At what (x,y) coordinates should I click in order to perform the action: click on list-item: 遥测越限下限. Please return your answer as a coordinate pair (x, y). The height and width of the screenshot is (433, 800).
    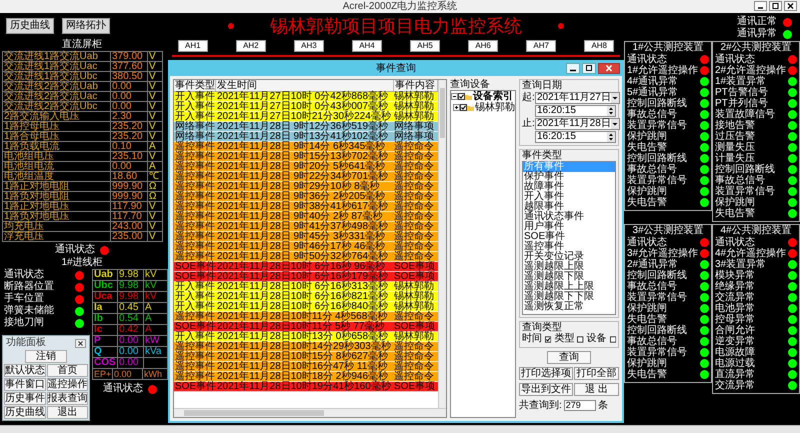
    Looking at the image, I should click on (569, 277).